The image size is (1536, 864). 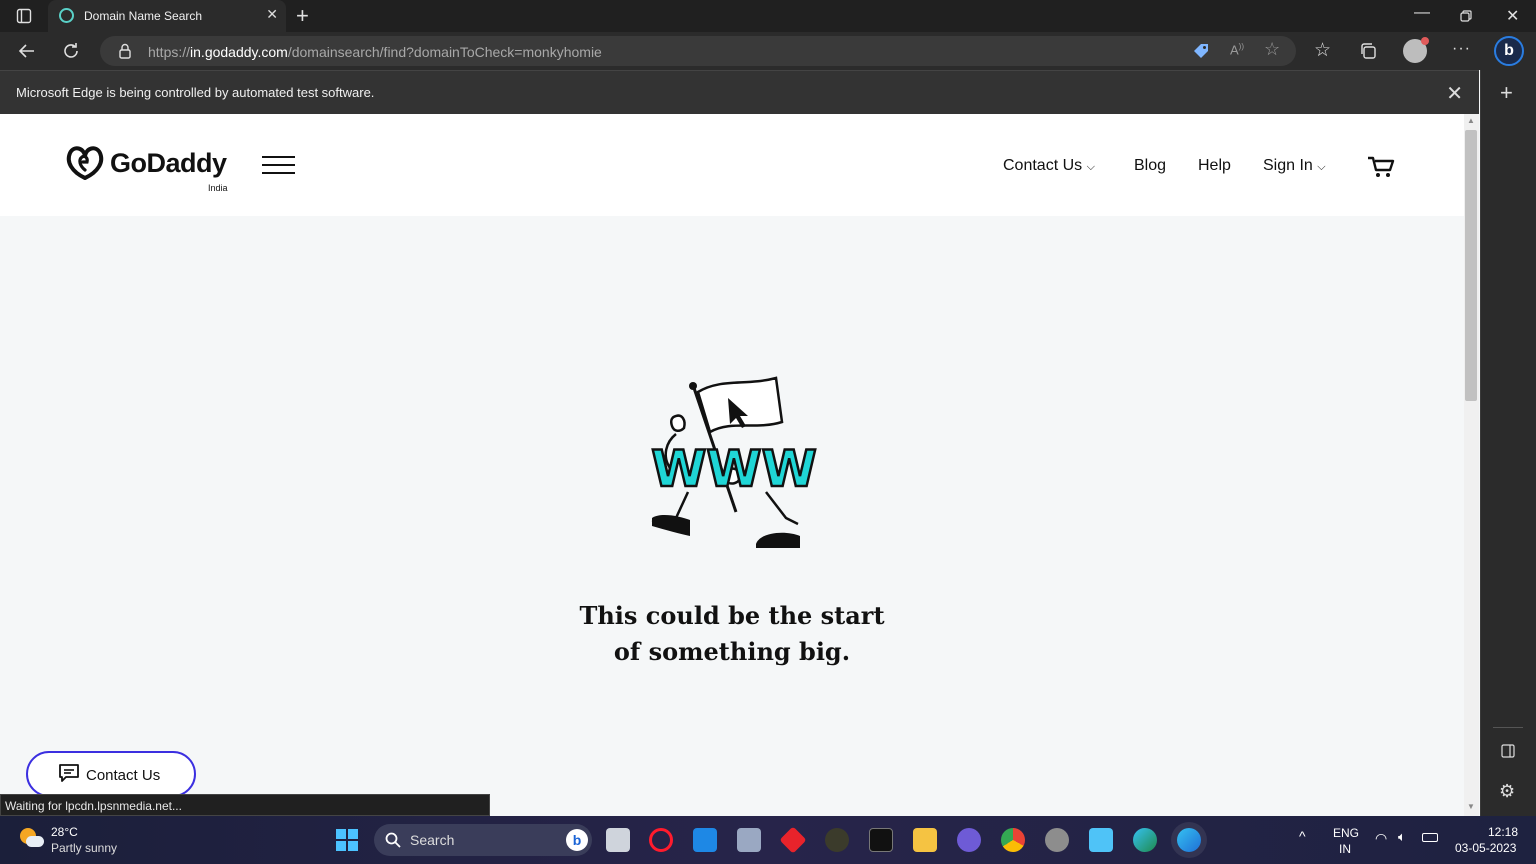 I want to click on chat-bubble-icon, so click(x=69, y=773).